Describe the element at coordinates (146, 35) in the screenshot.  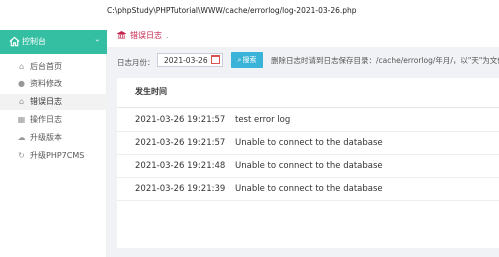
I see `tab-label: 错误日志` at that location.